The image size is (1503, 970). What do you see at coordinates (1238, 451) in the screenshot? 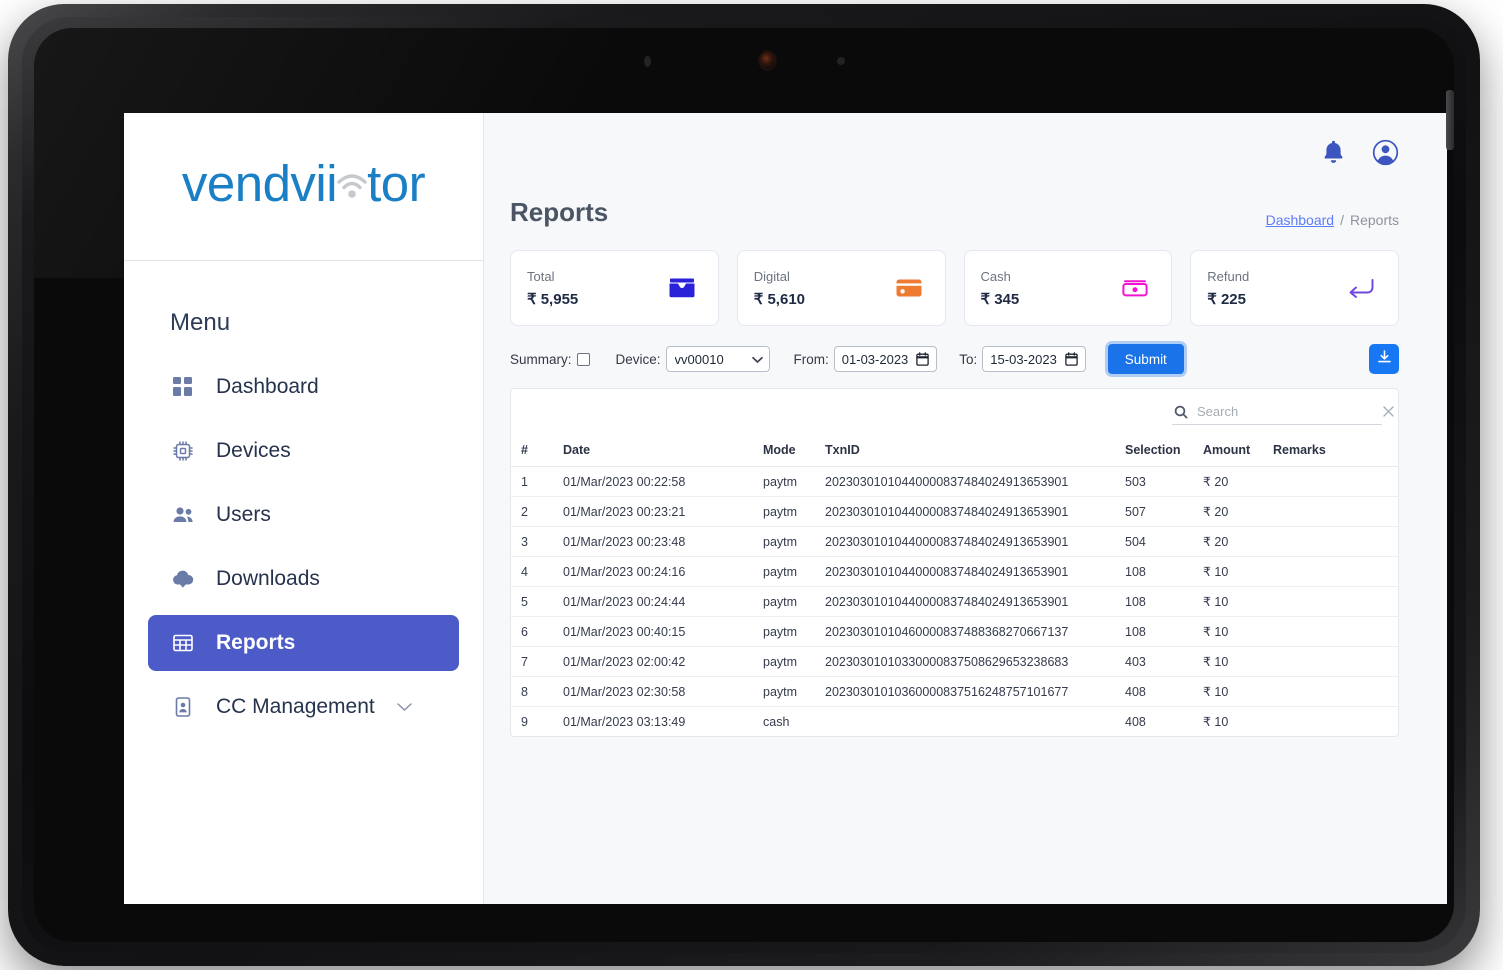
I see `column-header-amount: Amount` at bounding box center [1238, 451].